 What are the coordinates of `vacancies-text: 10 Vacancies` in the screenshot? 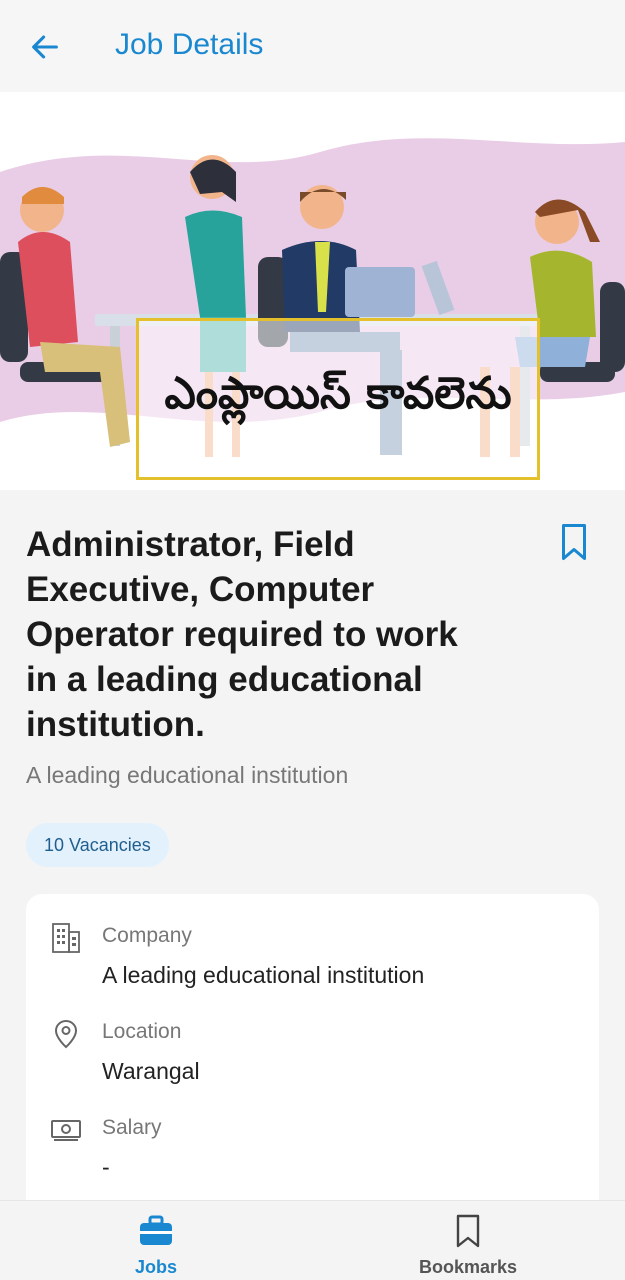 It's located at (97, 844).